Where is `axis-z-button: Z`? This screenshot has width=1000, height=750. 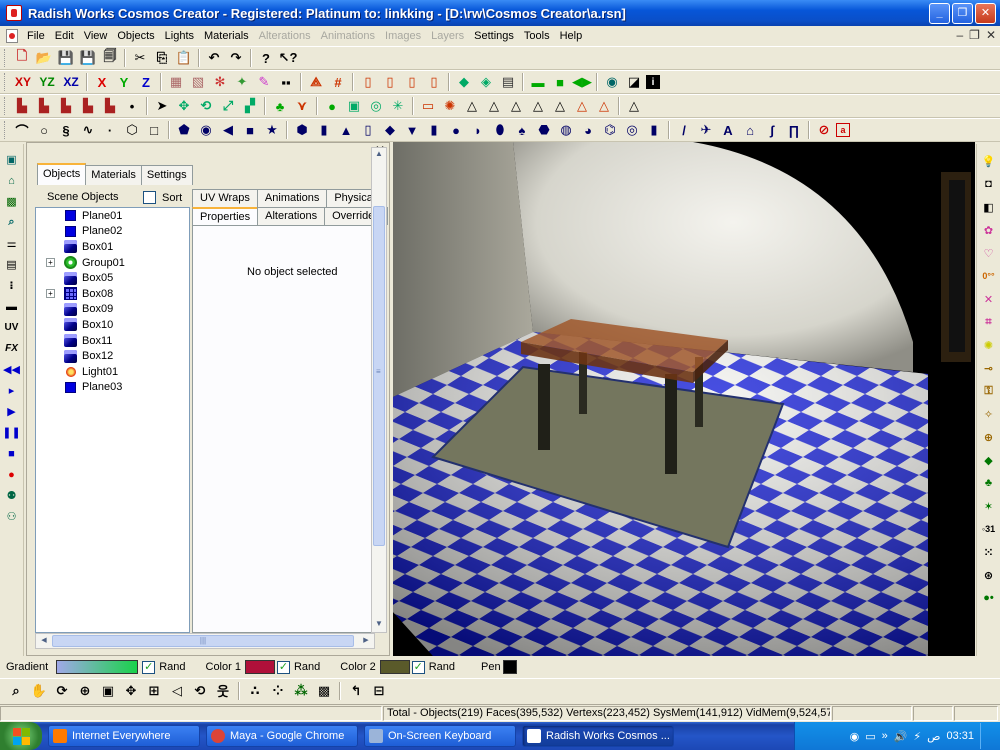
axis-z-button: Z is located at coordinates (146, 82).